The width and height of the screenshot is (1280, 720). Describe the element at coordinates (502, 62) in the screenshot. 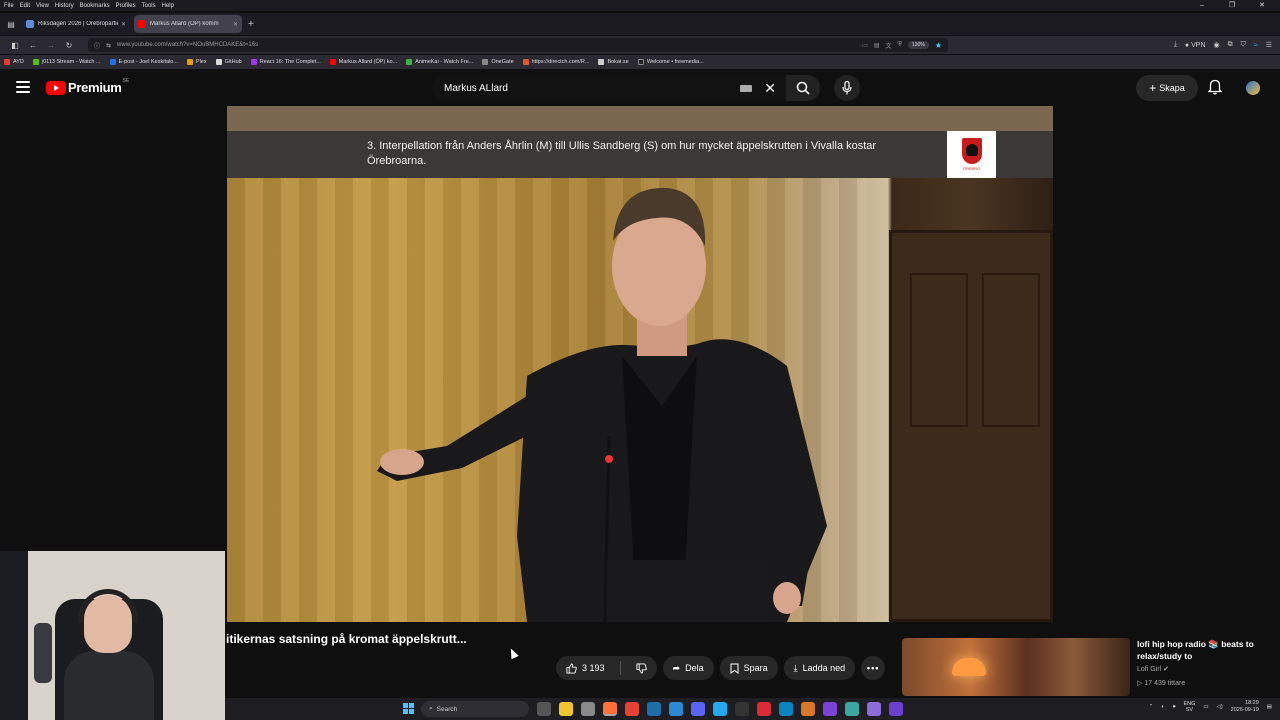

I see `bookmark-label: OneGate` at that location.